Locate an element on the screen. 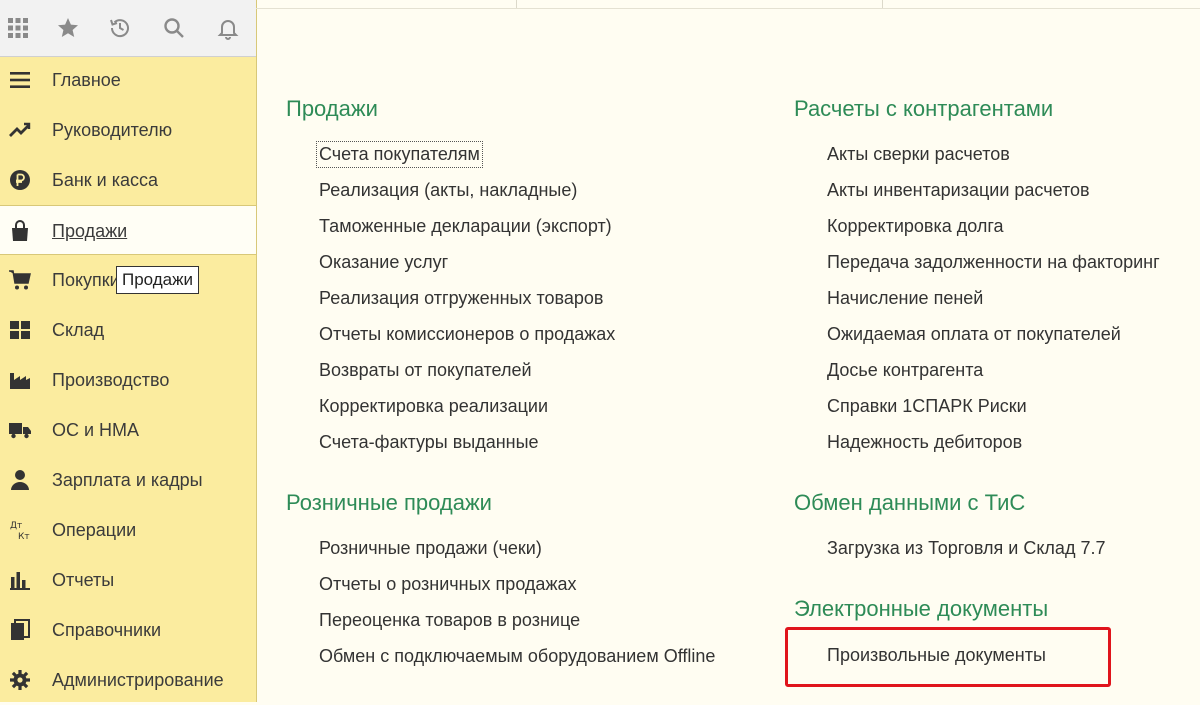  warehouse-grid-icon is located at coordinates (20, 330).